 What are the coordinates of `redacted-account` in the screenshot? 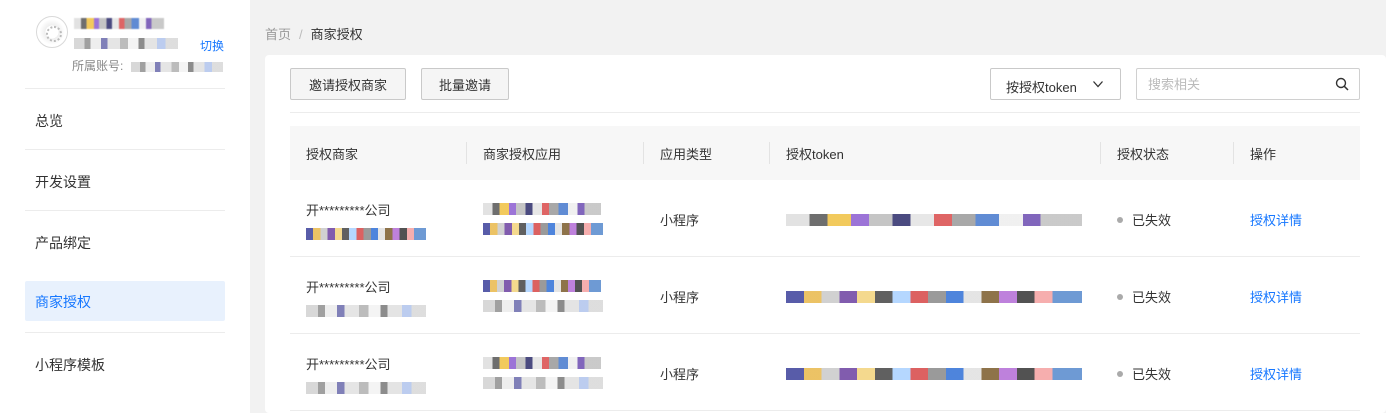 It's located at (176, 66).